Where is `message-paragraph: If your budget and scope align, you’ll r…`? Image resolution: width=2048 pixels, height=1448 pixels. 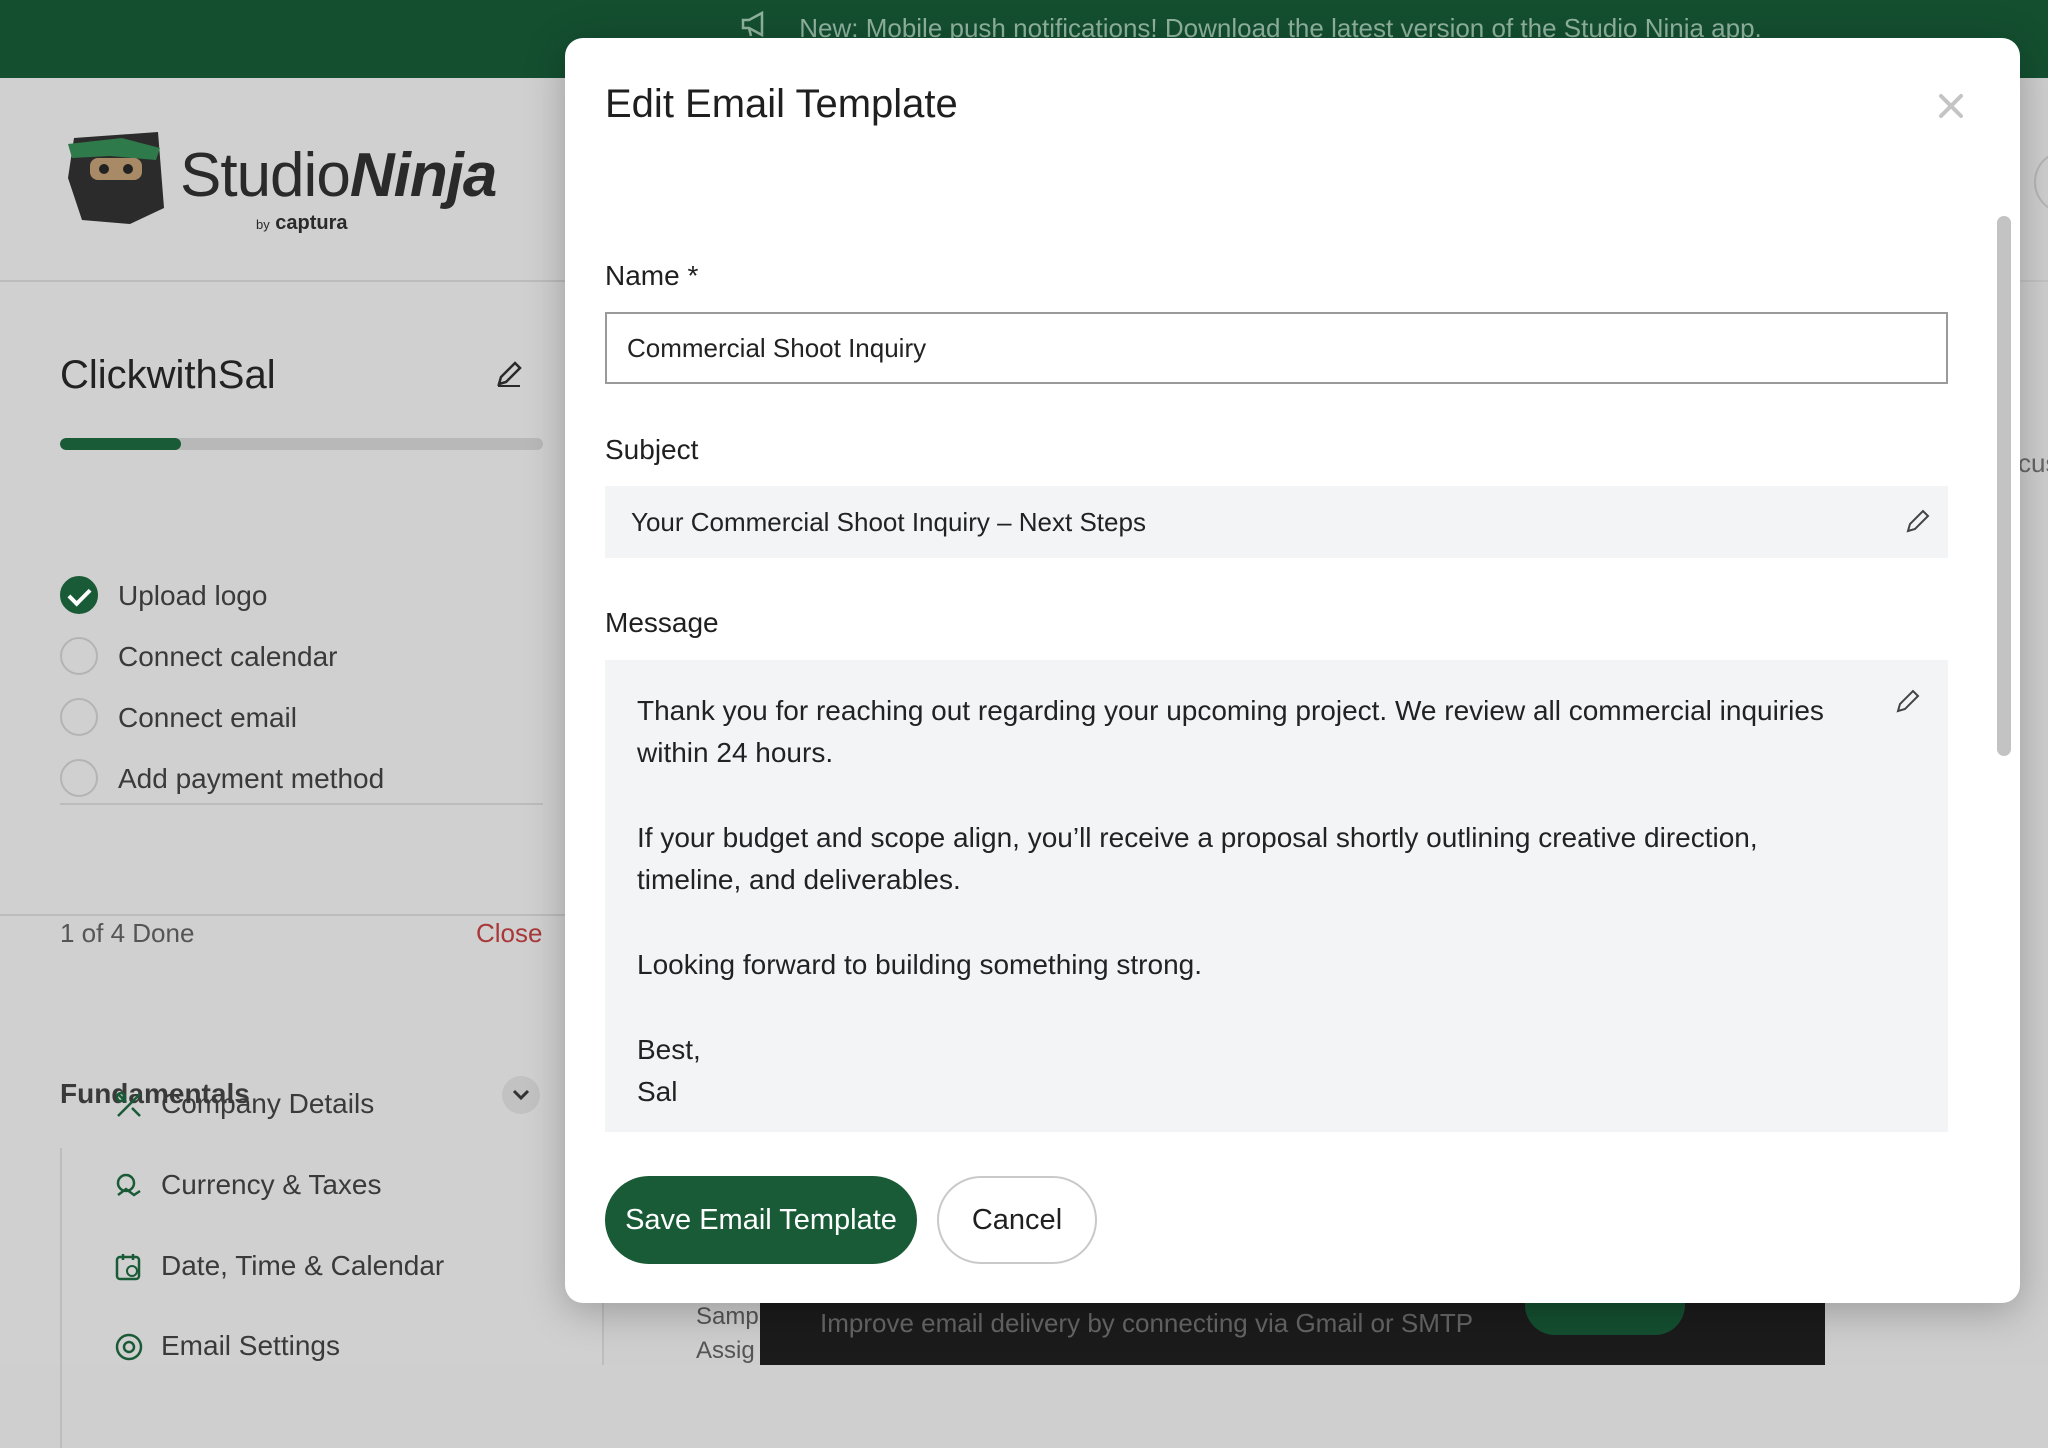
message-paragraph: If your budget and scope align, you’ll r… is located at coordinates (1197, 858).